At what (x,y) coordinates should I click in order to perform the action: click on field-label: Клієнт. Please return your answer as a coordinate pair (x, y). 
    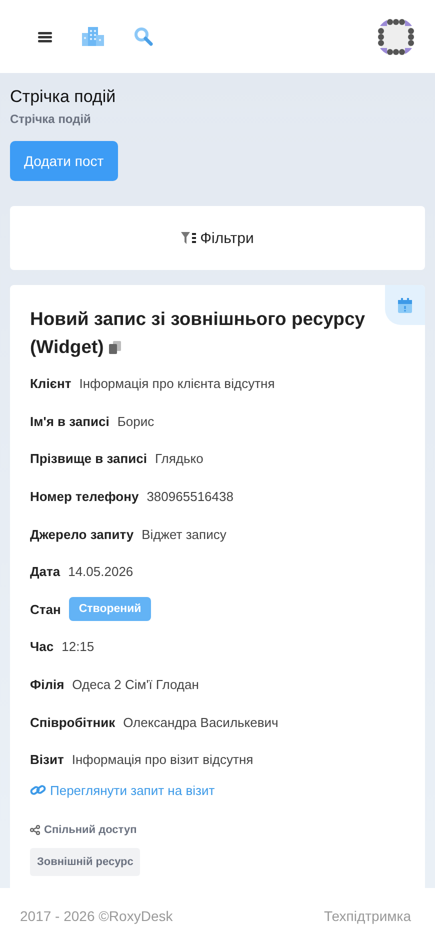
    Looking at the image, I should click on (51, 384).